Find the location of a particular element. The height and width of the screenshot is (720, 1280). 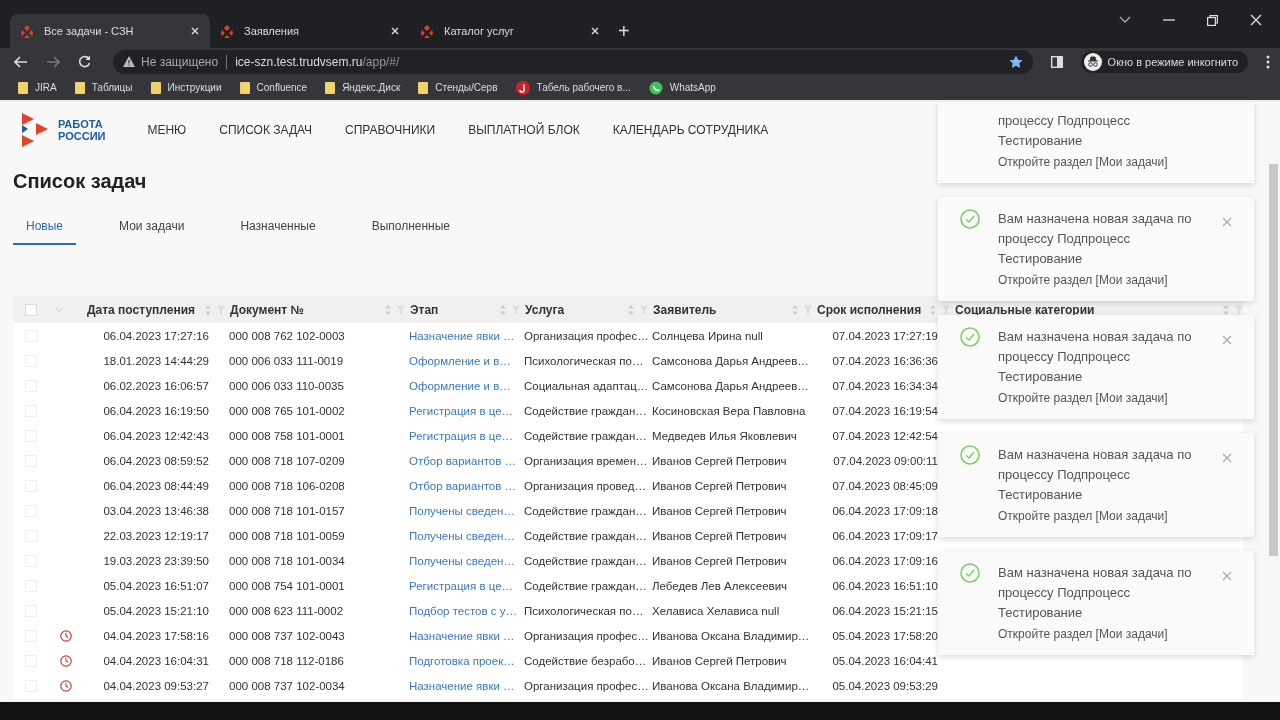

bookmark: Стенды/Серв is located at coordinates (458, 87).